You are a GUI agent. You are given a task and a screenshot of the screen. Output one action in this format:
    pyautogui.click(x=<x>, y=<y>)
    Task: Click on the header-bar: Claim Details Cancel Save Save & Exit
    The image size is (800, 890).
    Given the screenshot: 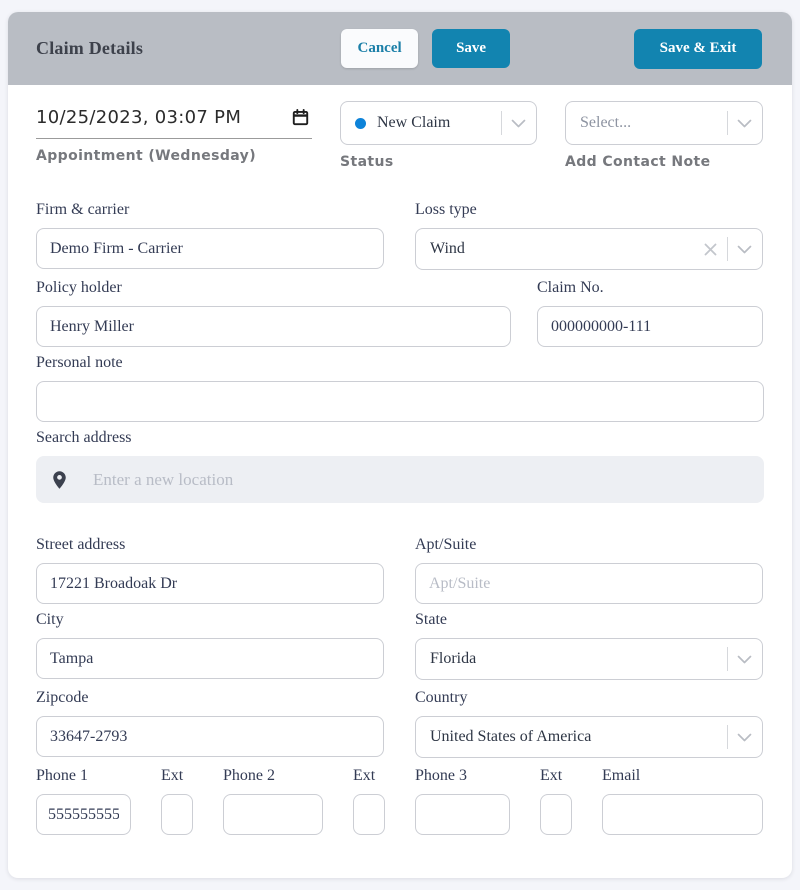 What is the action you would take?
    pyautogui.click(x=400, y=48)
    